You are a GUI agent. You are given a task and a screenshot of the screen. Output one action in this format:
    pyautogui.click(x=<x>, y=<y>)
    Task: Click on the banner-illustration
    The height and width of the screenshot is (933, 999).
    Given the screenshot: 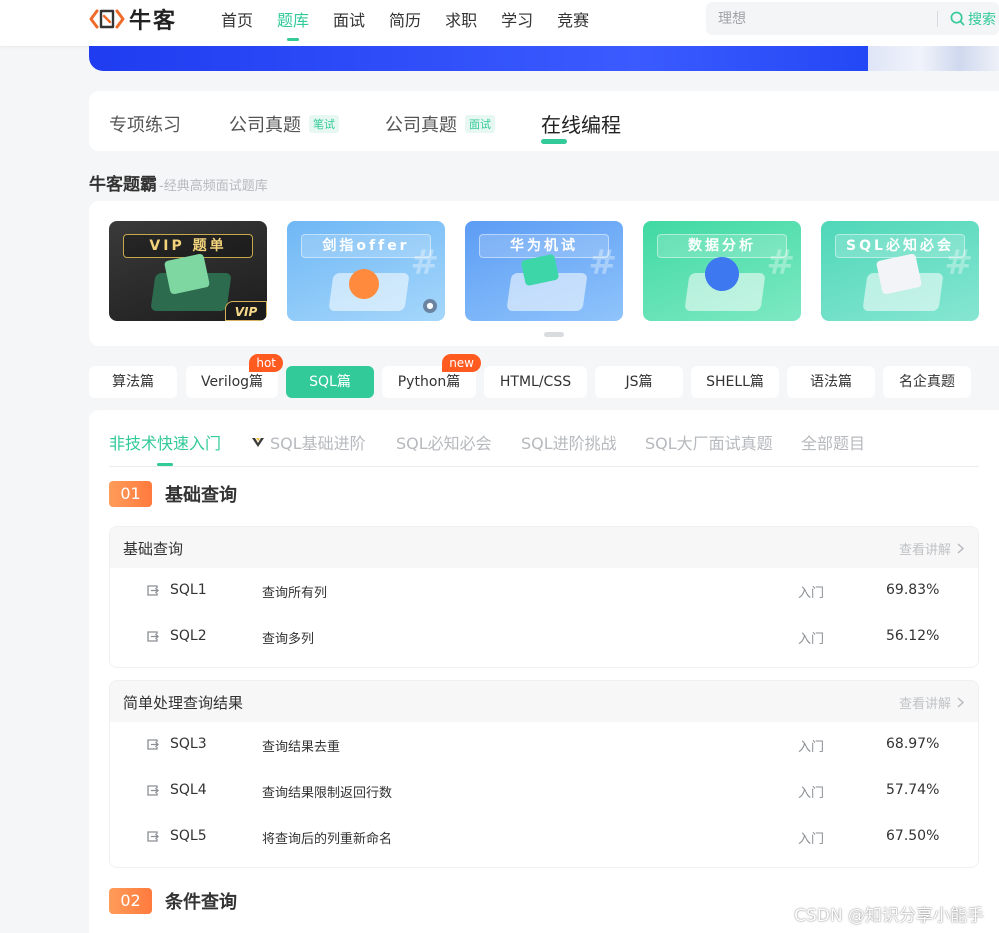 What is the action you would take?
    pyautogui.click(x=933, y=58)
    